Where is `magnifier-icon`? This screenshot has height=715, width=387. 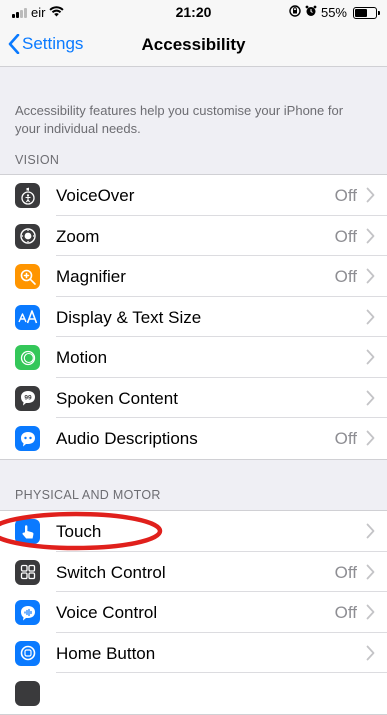 magnifier-icon is located at coordinates (27, 276).